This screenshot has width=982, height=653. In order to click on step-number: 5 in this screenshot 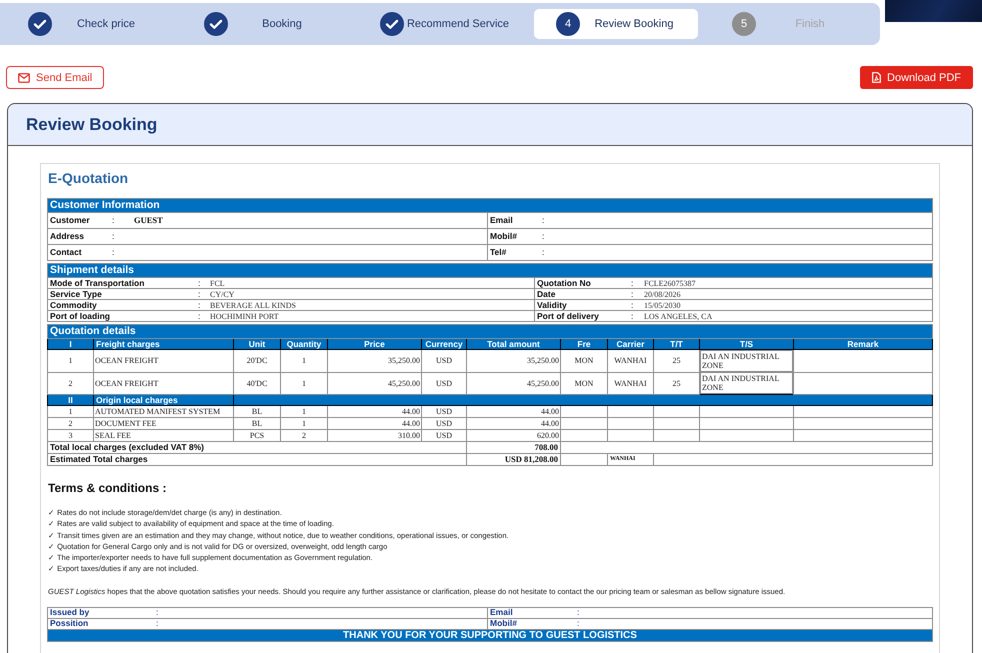, I will do `click(744, 24)`.